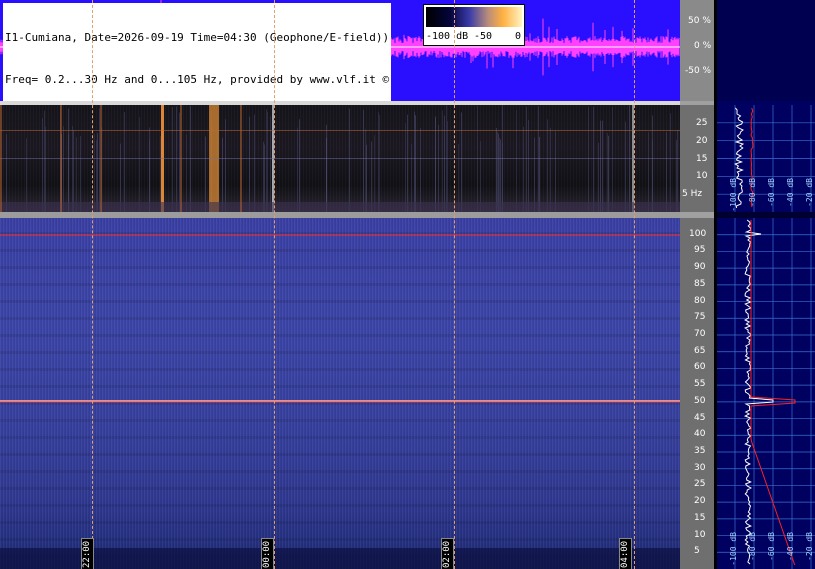 The height and width of the screenshot is (569, 815). Describe the element at coordinates (700, 517) in the screenshot. I see `lower-scale-15: 15` at that location.